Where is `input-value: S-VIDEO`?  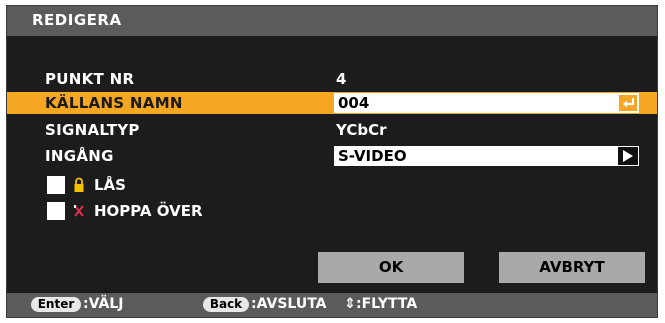
input-value: S-VIDEO is located at coordinates (372, 156).